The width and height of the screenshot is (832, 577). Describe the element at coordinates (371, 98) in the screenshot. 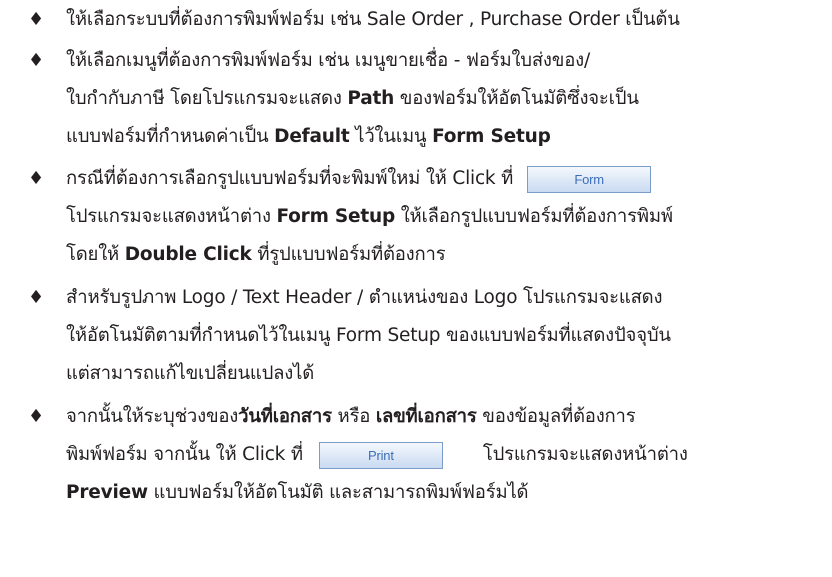

I see `bold-term: Path` at that location.